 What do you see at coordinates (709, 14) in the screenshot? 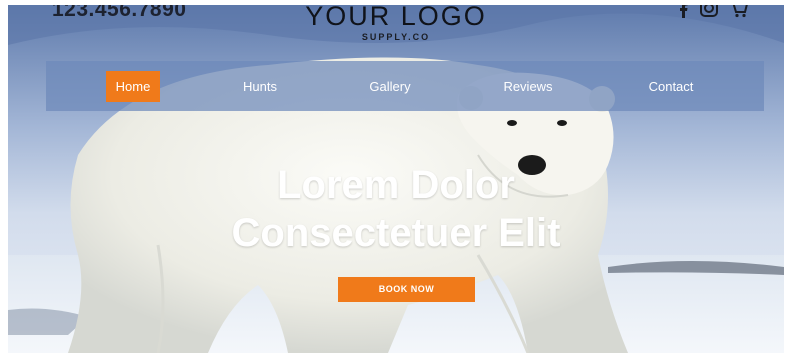
I see `instagram-icon` at bounding box center [709, 14].